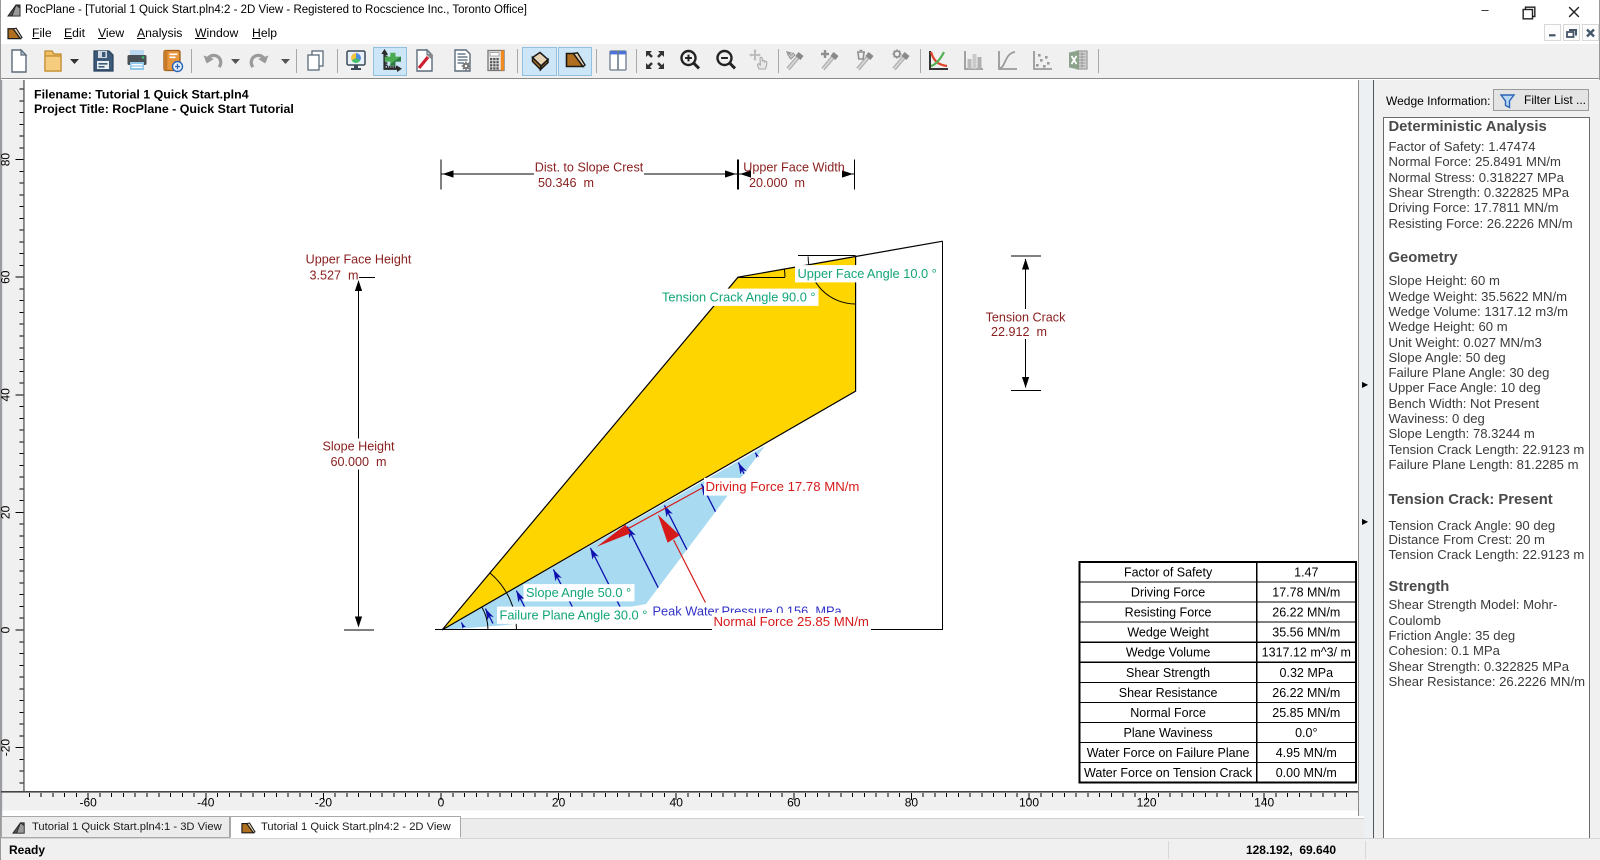  I want to click on svg-text: 100, so click(1029, 803).